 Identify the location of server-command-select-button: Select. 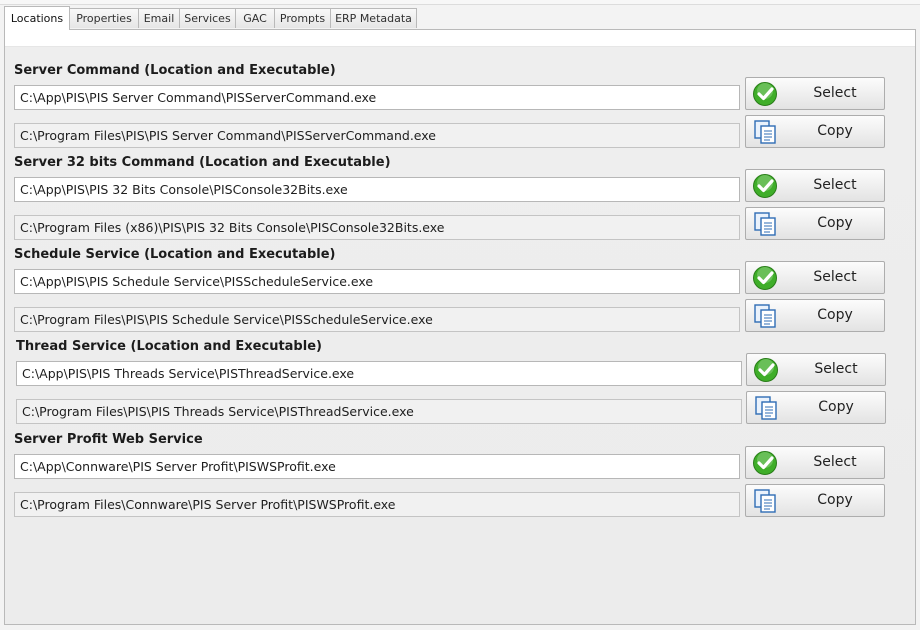
(815, 93).